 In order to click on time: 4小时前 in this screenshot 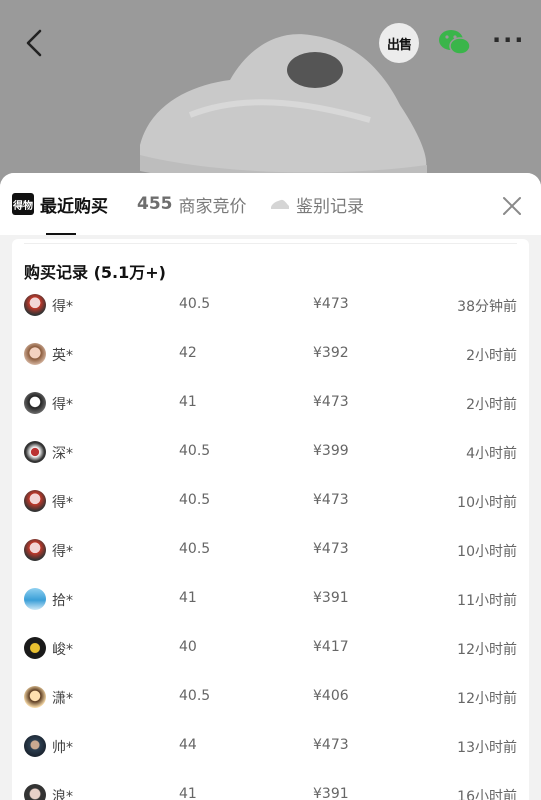, I will do `click(491, 454)`.